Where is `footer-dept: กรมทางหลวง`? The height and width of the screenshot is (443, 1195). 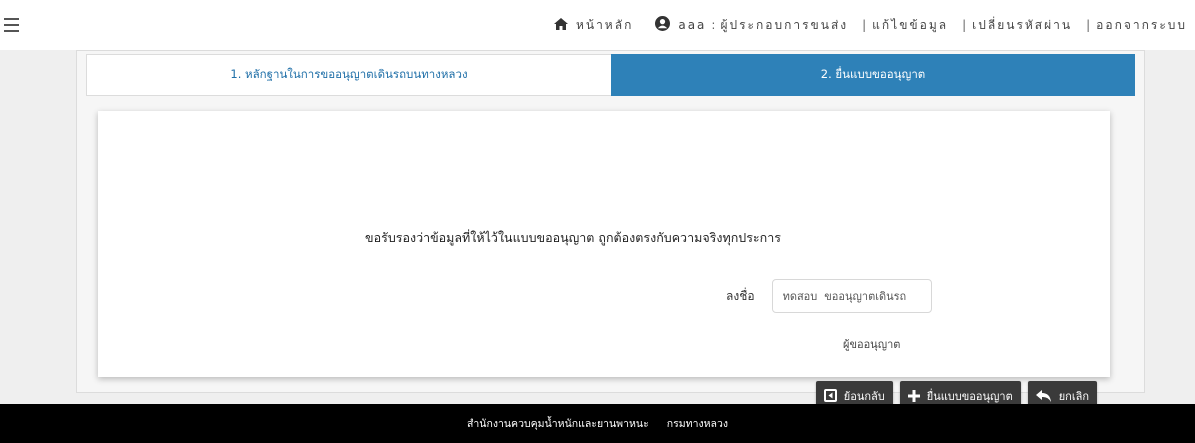
footer-dept: กรมทางหลวง is located at coordinates (697, 424).